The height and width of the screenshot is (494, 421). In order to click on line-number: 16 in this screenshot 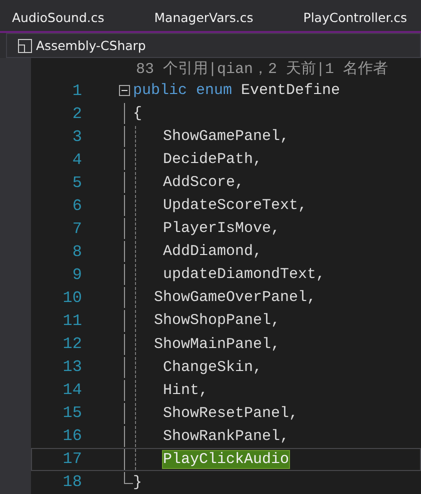, I will do `click(72, 436)`.